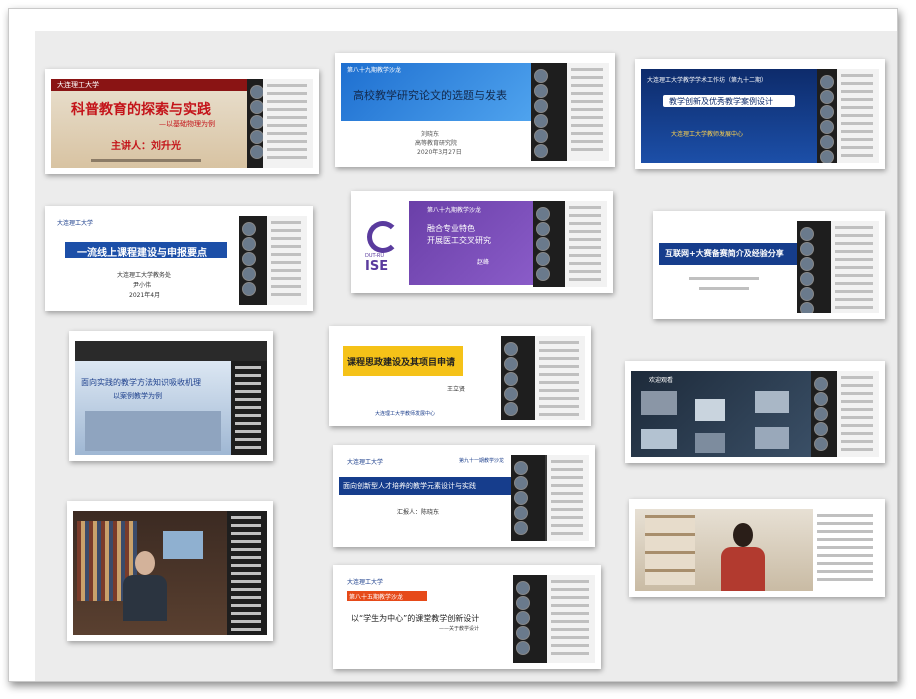  I want to click on slide-title: 科普教育的探索与实践, so click(141, 110).